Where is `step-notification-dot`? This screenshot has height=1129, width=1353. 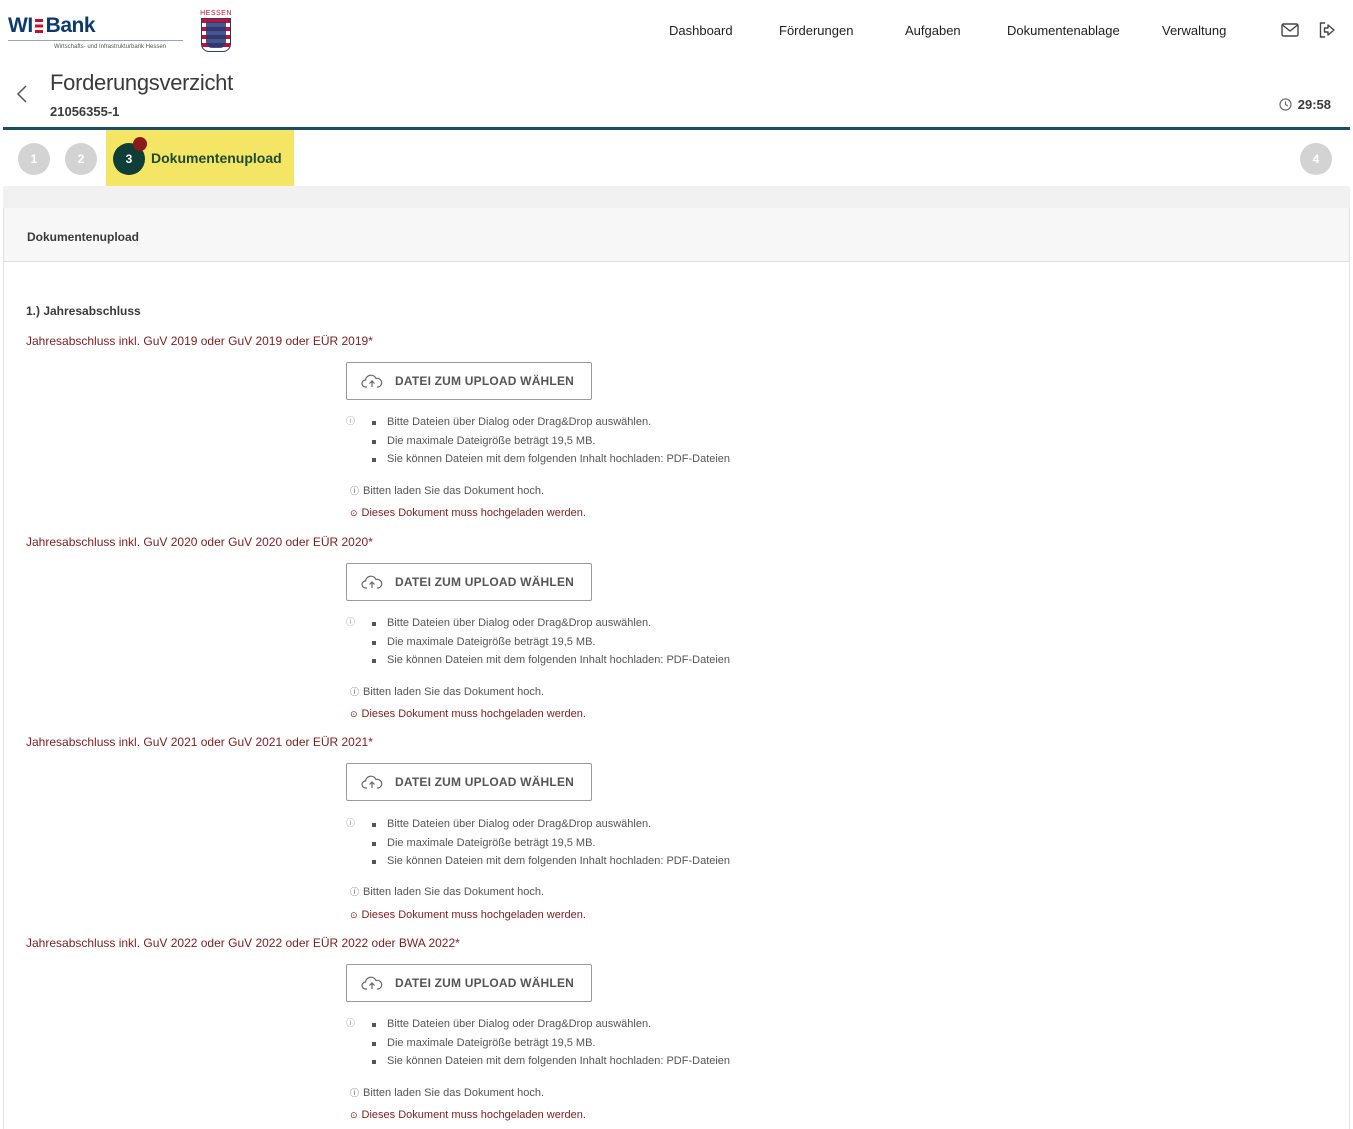 step-notification-dot is located at coordinates (140, 144).